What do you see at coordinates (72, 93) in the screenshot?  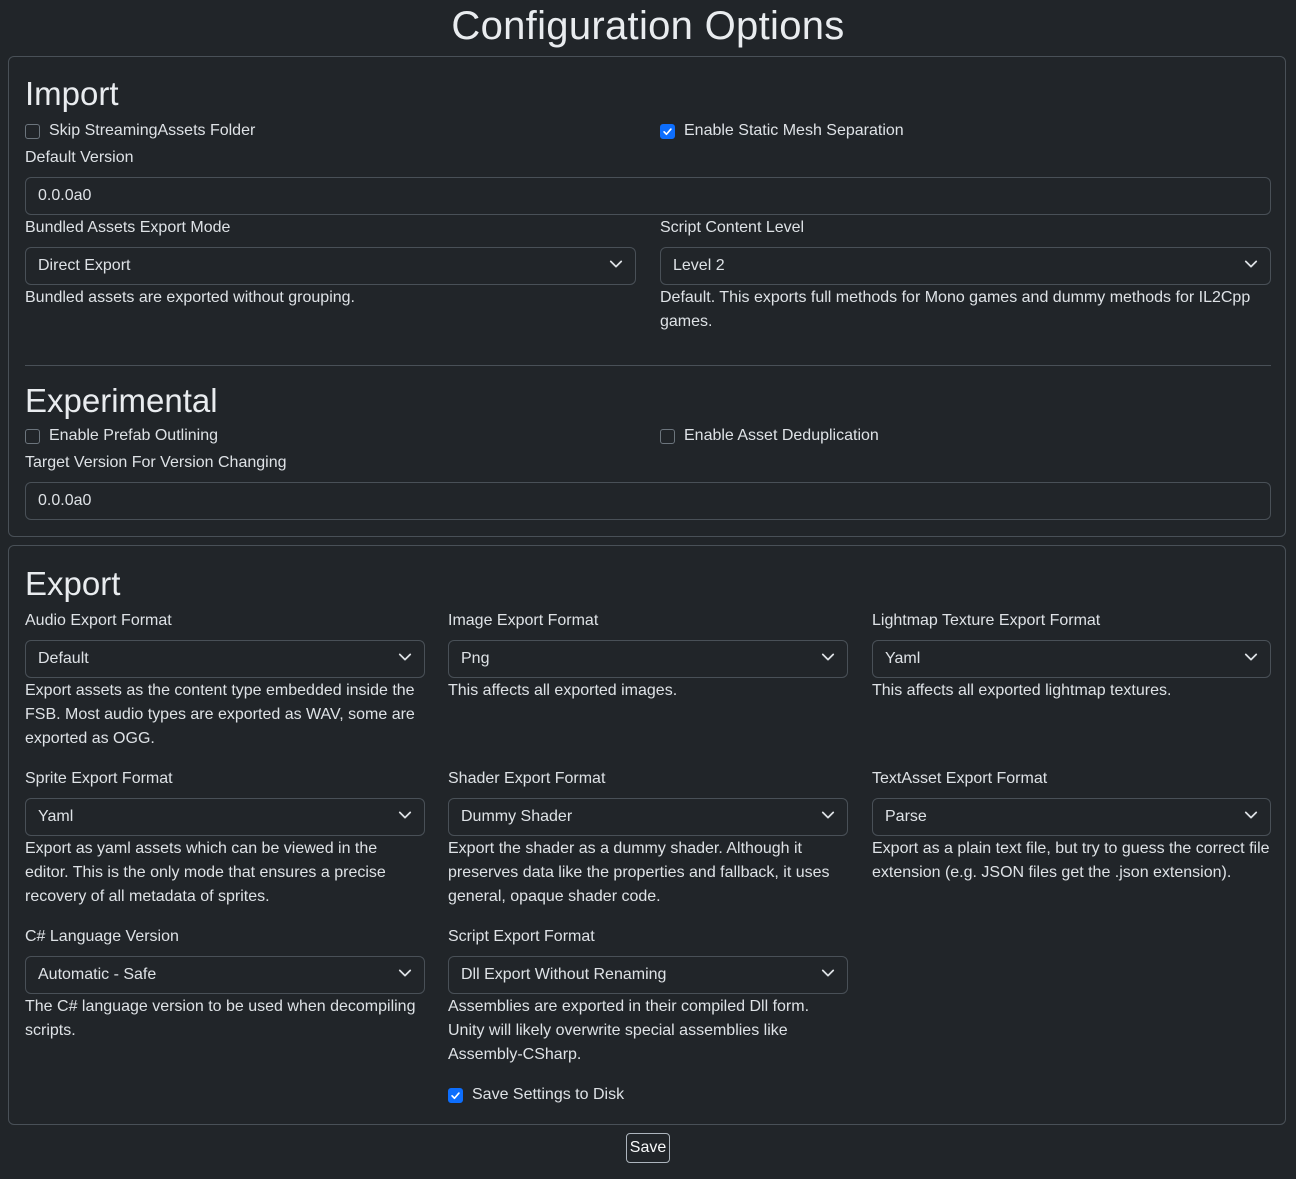 I see `import-section-title: Import` at bounding box center [72, 93].